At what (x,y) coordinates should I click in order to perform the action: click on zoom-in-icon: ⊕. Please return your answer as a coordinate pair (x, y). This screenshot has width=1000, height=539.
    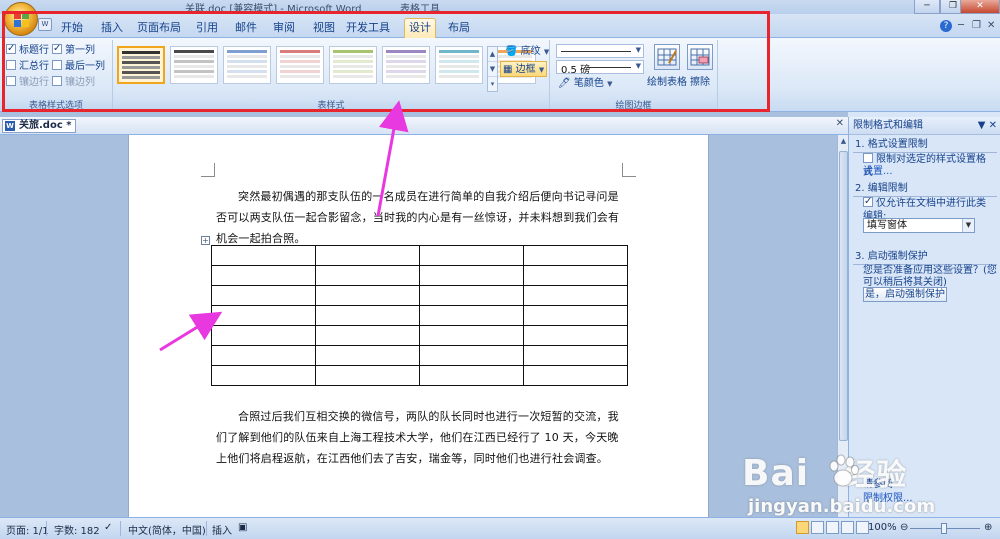
    Looking at the image, I should click on (988, 527).